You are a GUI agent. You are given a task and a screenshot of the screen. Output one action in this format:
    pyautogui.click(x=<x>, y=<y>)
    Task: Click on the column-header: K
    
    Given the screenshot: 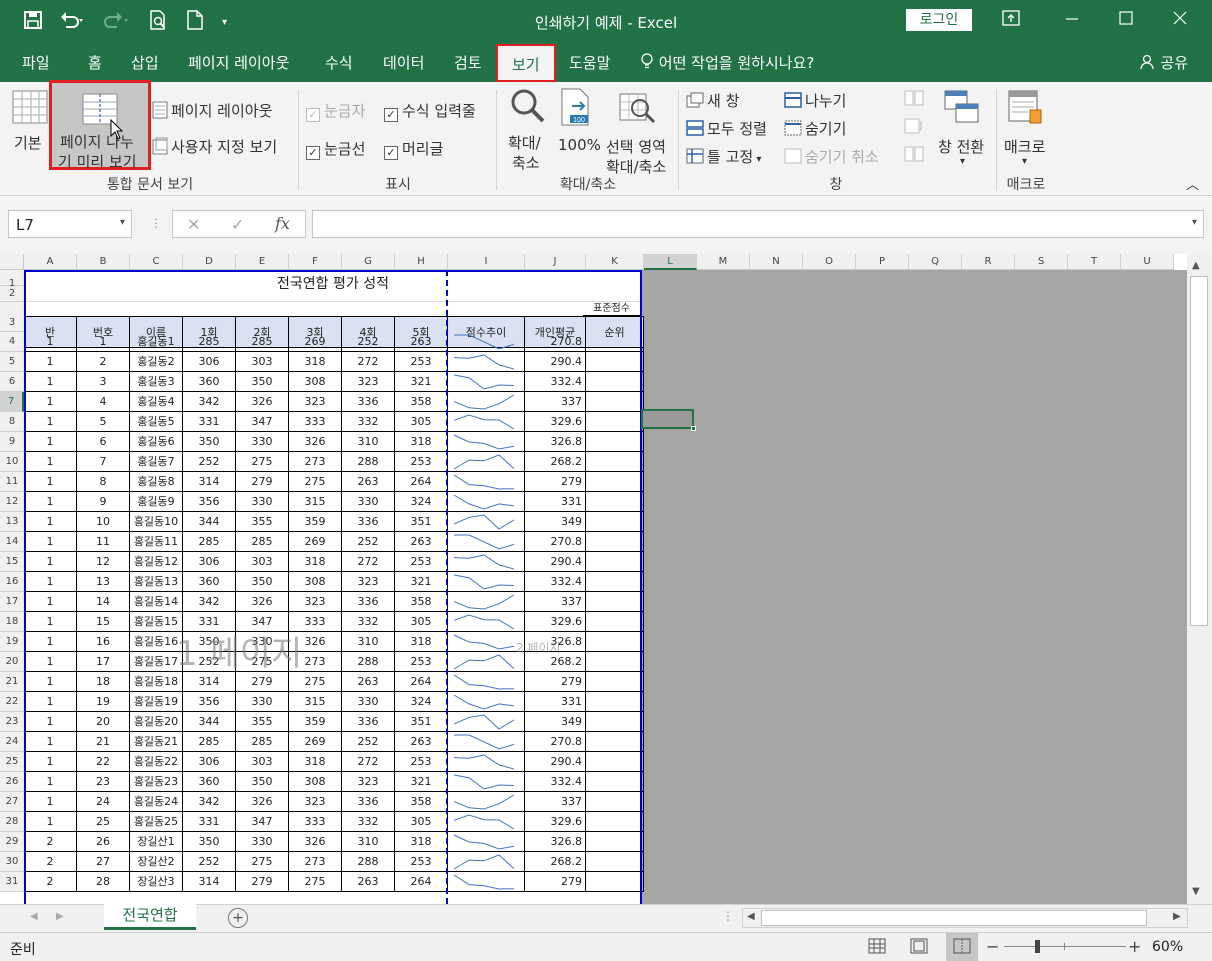 What is the action you would take?
    pyautogui.click(x=615, y=262)
    